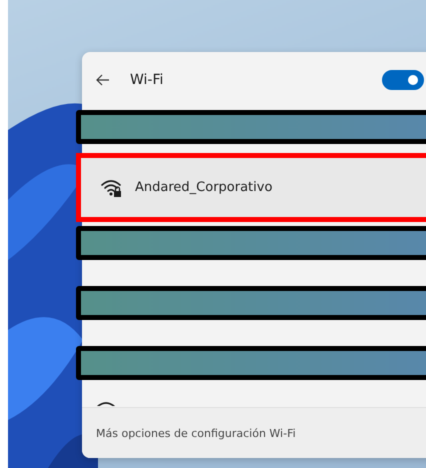 The image size is (426, 468). What do you see at coordinates (403, 80) in the screenshot?
I see `wifi-toggle` at bounding box center [403, 80].